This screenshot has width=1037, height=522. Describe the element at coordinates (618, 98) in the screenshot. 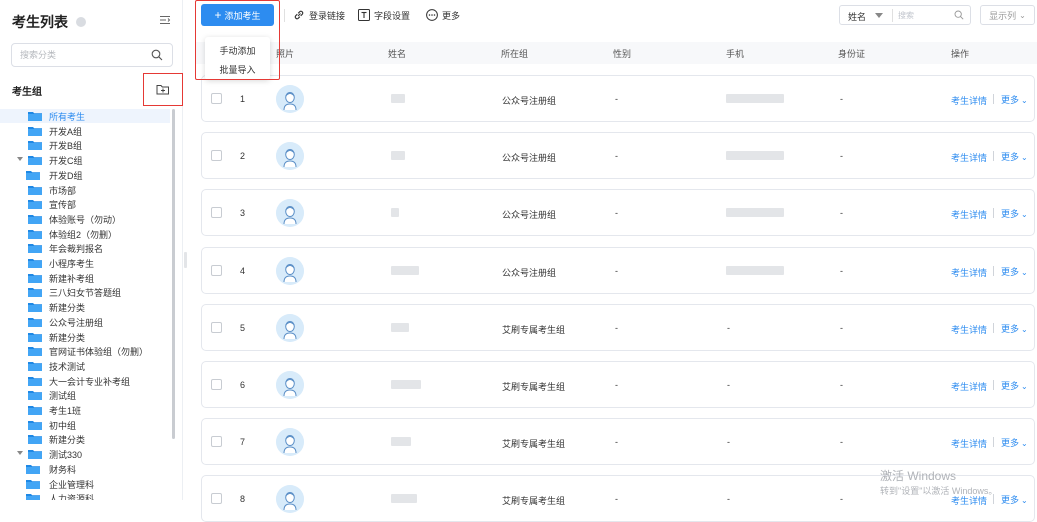

I see `table-row: 1 公众号注册组 - - 考生详情 更多 ⌄` at that location.